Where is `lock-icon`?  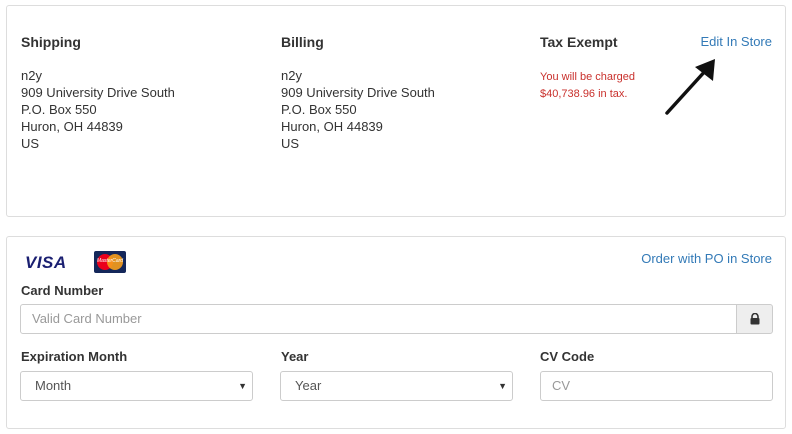
lock-icon is located at coordinates (755, 319).